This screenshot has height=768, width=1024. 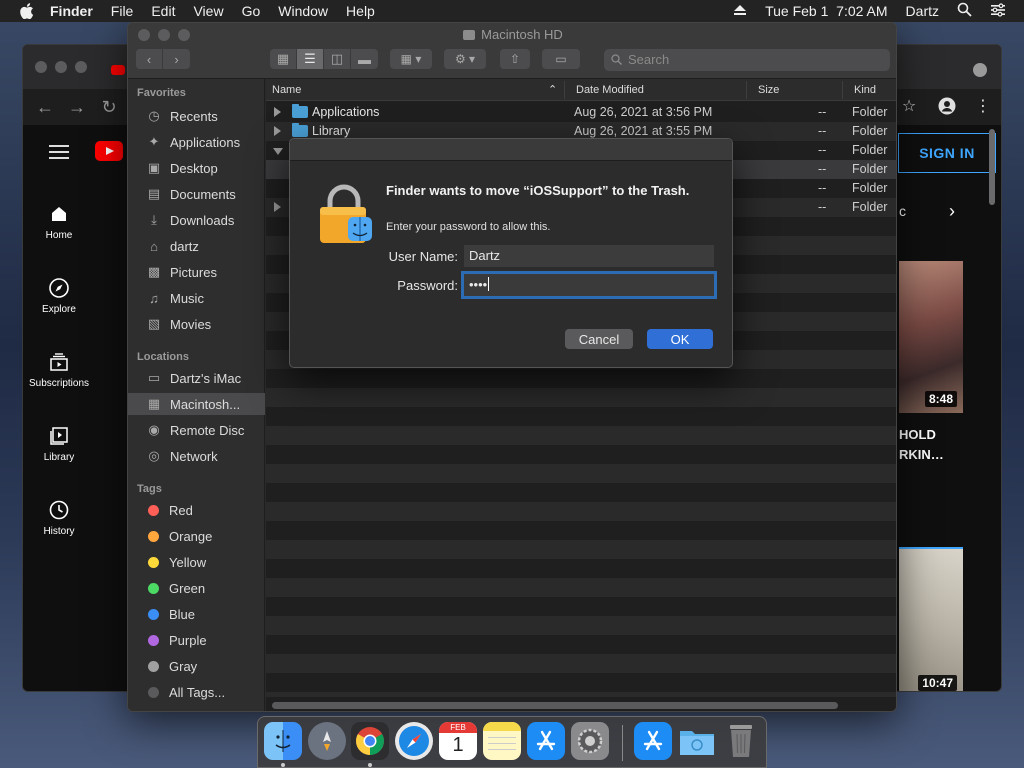 What do you see at coordinates (303, 11) in the screenshot?
I see `menu-window: Window` at bounding box center [303, 11].